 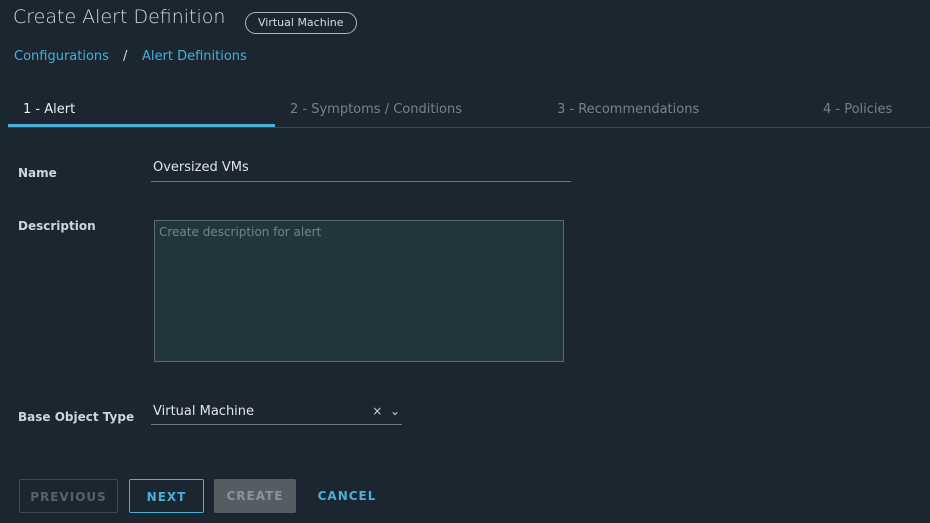 I want to click on chevron-down-icon: ⌄, so click(x=395, y=411).